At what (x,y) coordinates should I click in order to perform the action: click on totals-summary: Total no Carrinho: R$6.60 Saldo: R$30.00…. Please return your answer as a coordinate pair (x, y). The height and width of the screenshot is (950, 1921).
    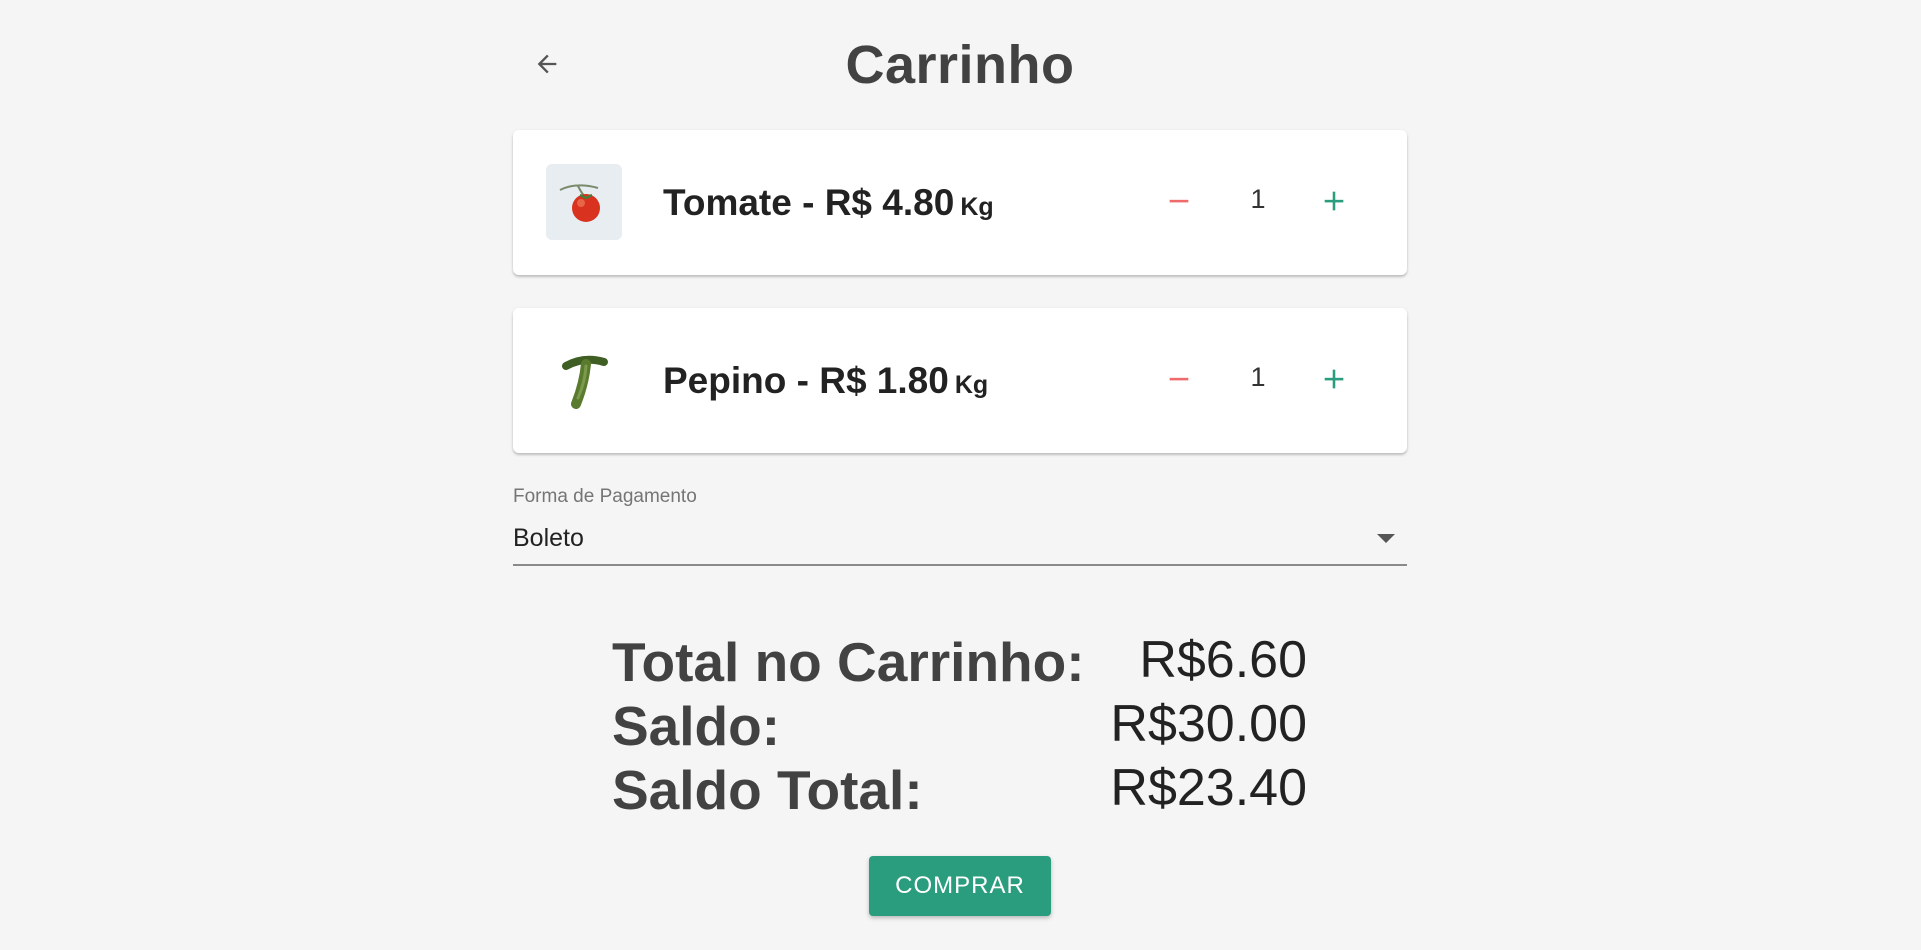
    Looking at the image, I should click on (959, 726).